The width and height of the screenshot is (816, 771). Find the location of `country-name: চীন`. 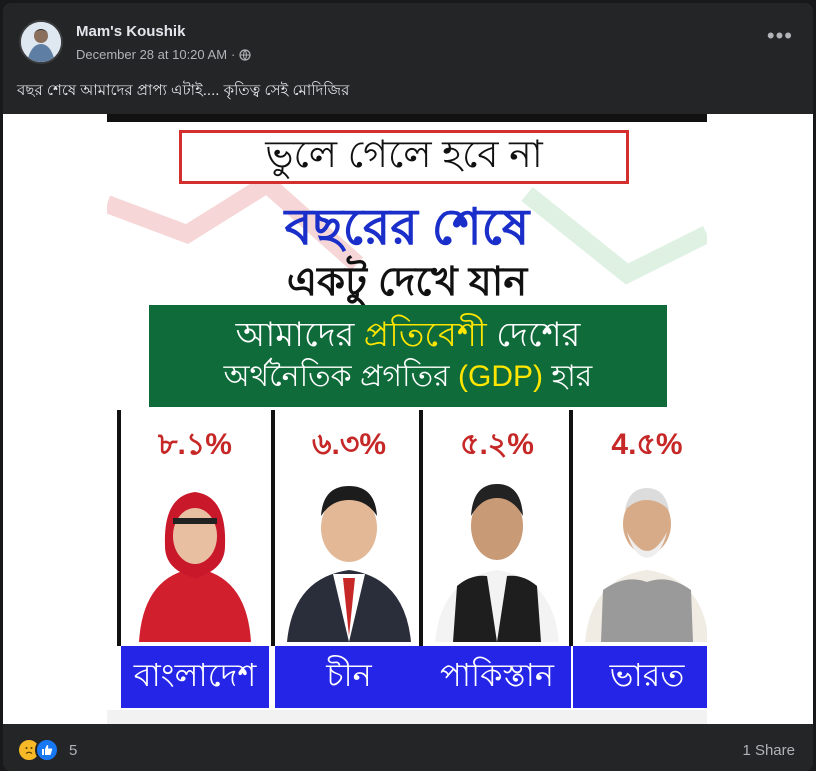

country-name: চীন is located at coordinates (349, 677).